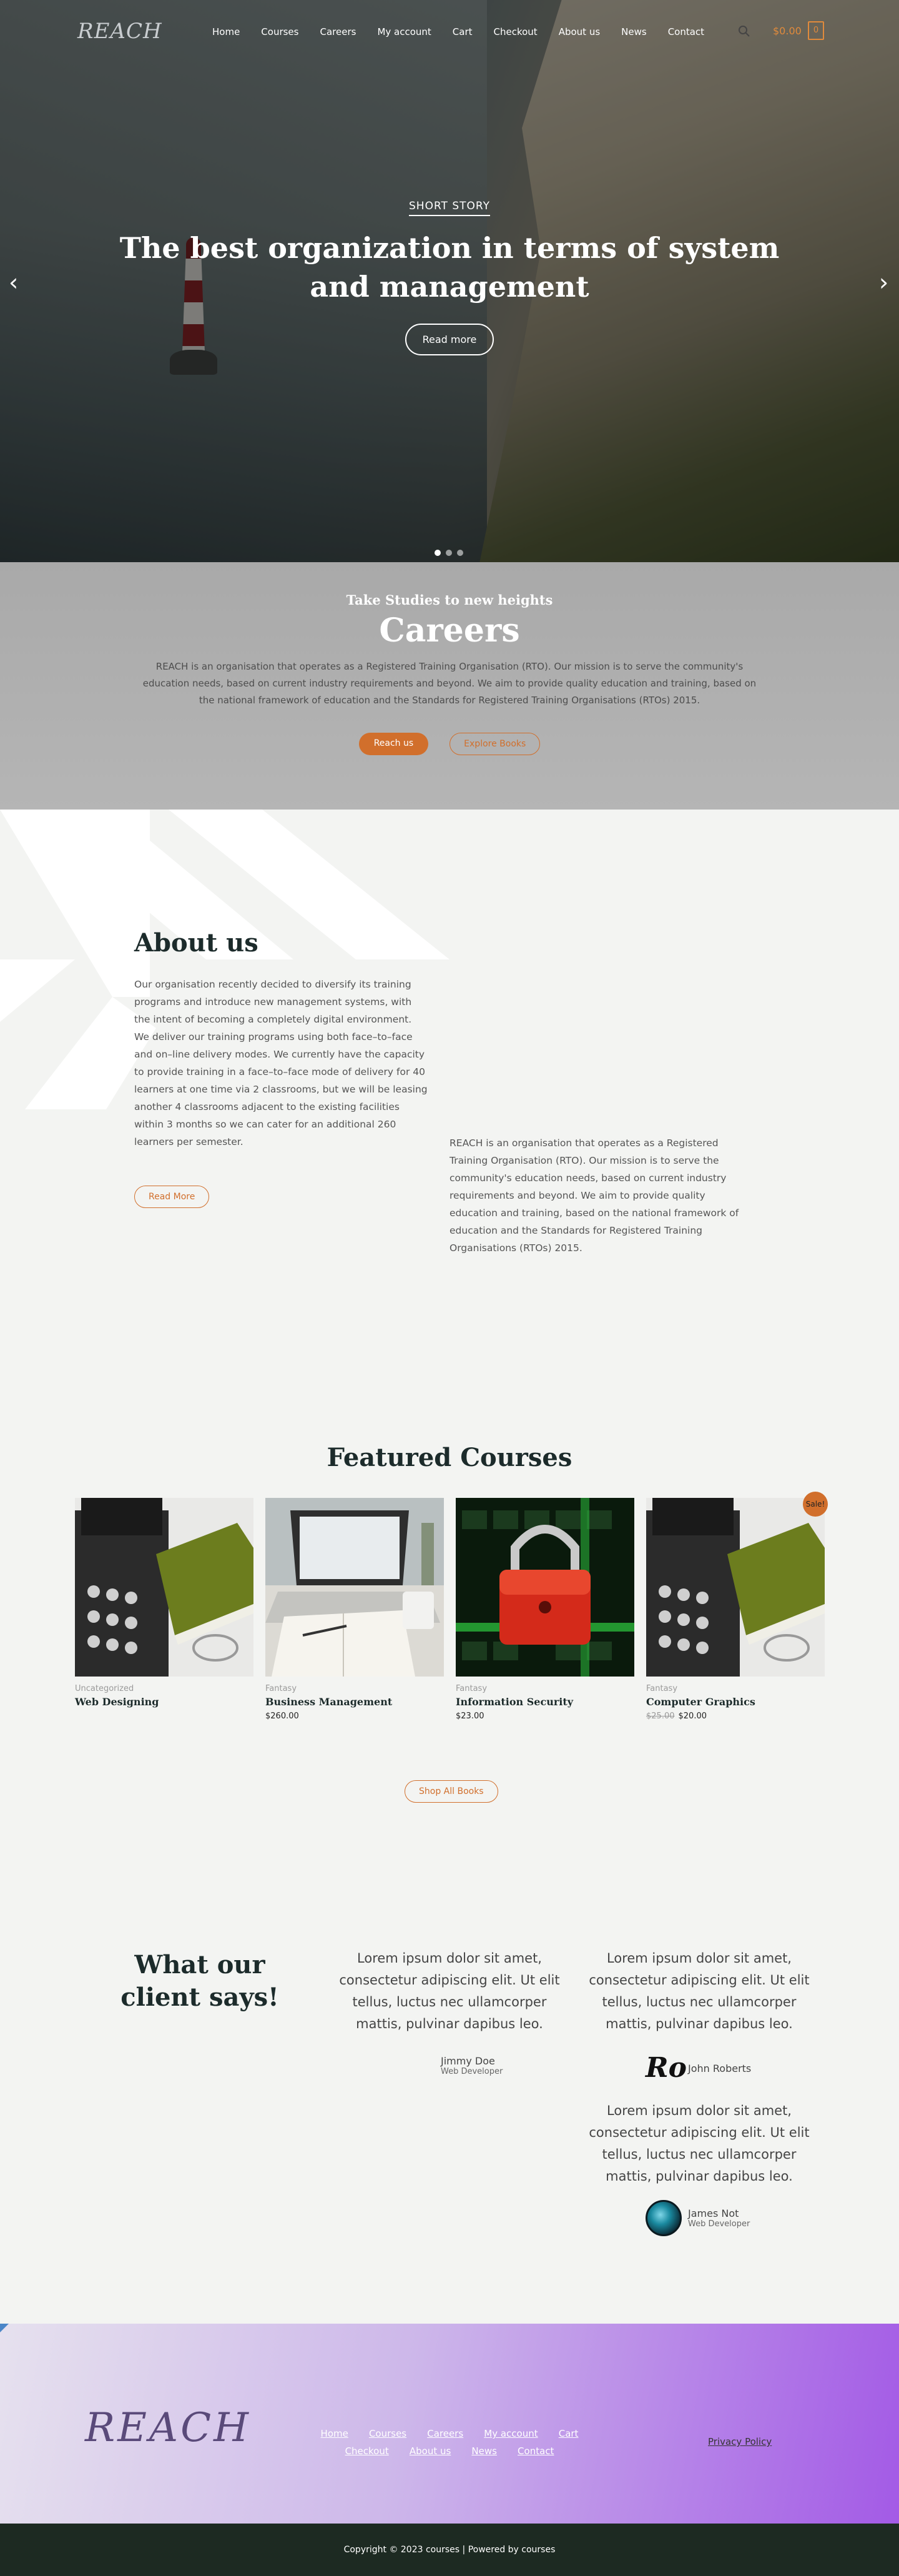 The height and width of the screenshot is (2576, 899). I want to click on footer-link-home: Home, so click(334, 2433).